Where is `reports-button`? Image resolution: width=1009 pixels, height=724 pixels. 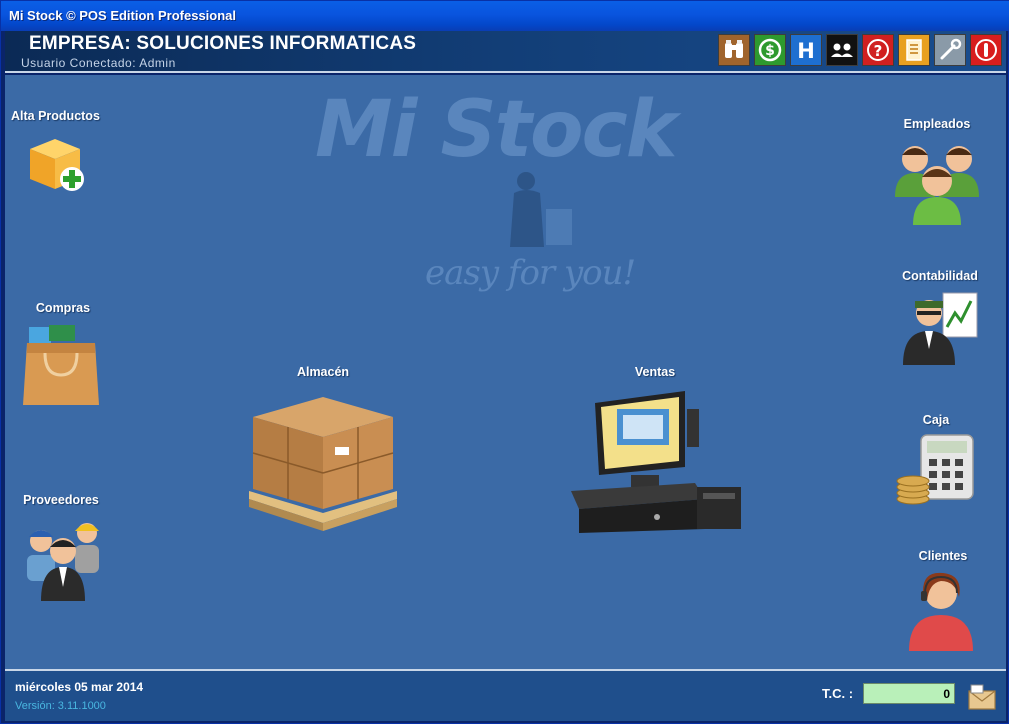
reports-button is located at coordinates (914, 50).